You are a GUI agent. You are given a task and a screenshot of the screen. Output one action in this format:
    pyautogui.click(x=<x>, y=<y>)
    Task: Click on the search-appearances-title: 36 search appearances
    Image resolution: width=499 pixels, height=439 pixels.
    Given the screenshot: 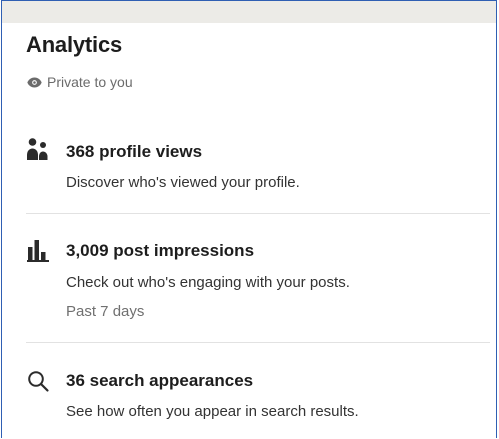 What is the action you would take?
    pyautogui.click(x=159, y=381)
    